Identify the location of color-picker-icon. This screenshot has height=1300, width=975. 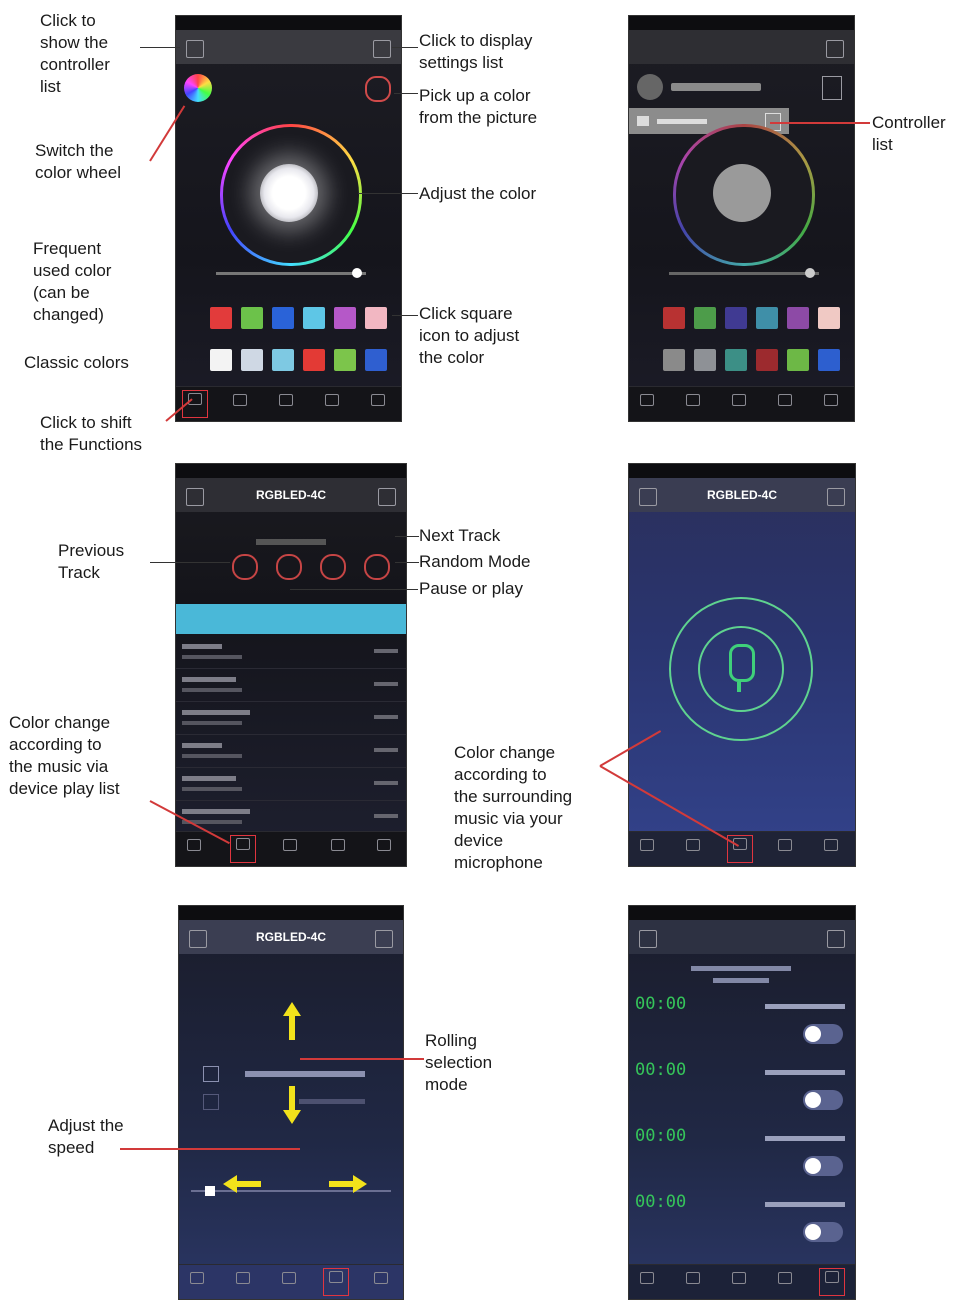
(378, 89).